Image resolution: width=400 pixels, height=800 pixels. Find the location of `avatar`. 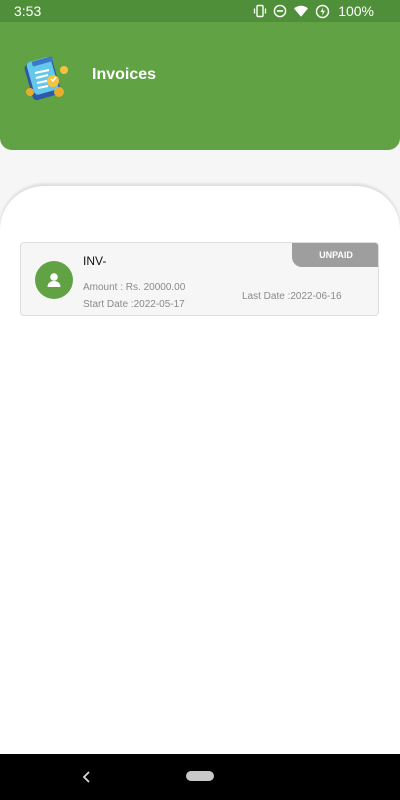

avatar is located at coordinates (54, 280).